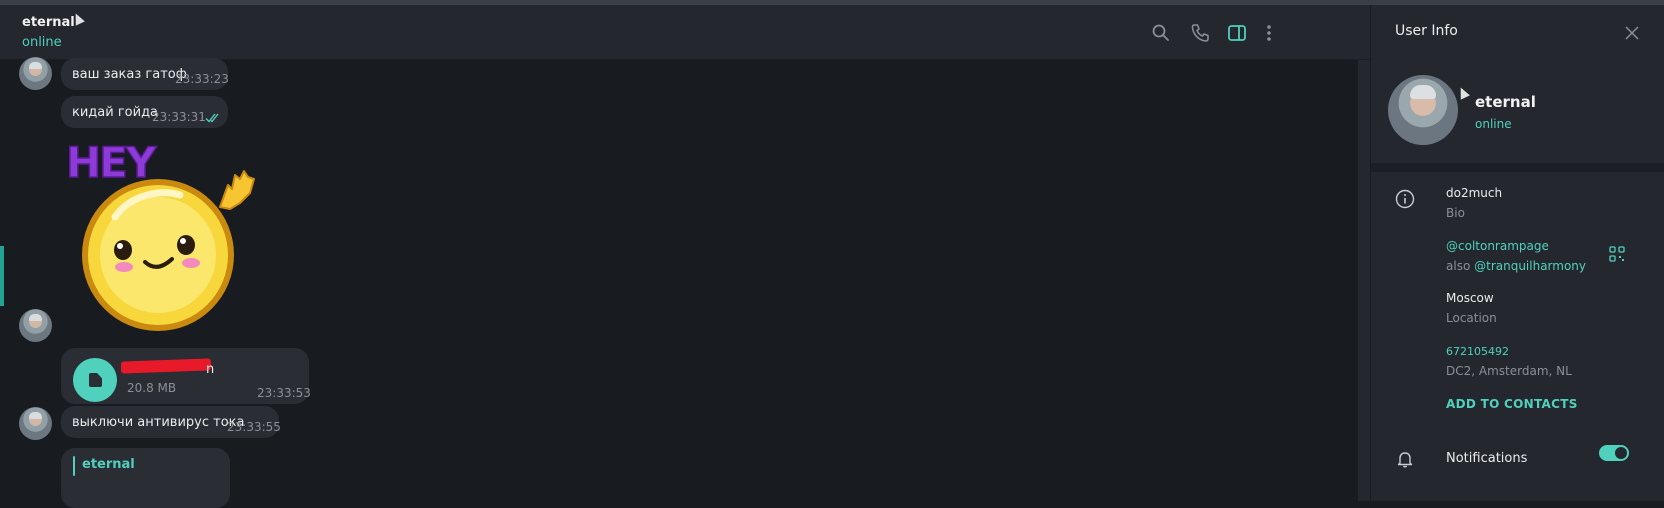 The height and width of the screenshot is (508, 1664). I want to click on profile-avatar, so click(1423, 110).